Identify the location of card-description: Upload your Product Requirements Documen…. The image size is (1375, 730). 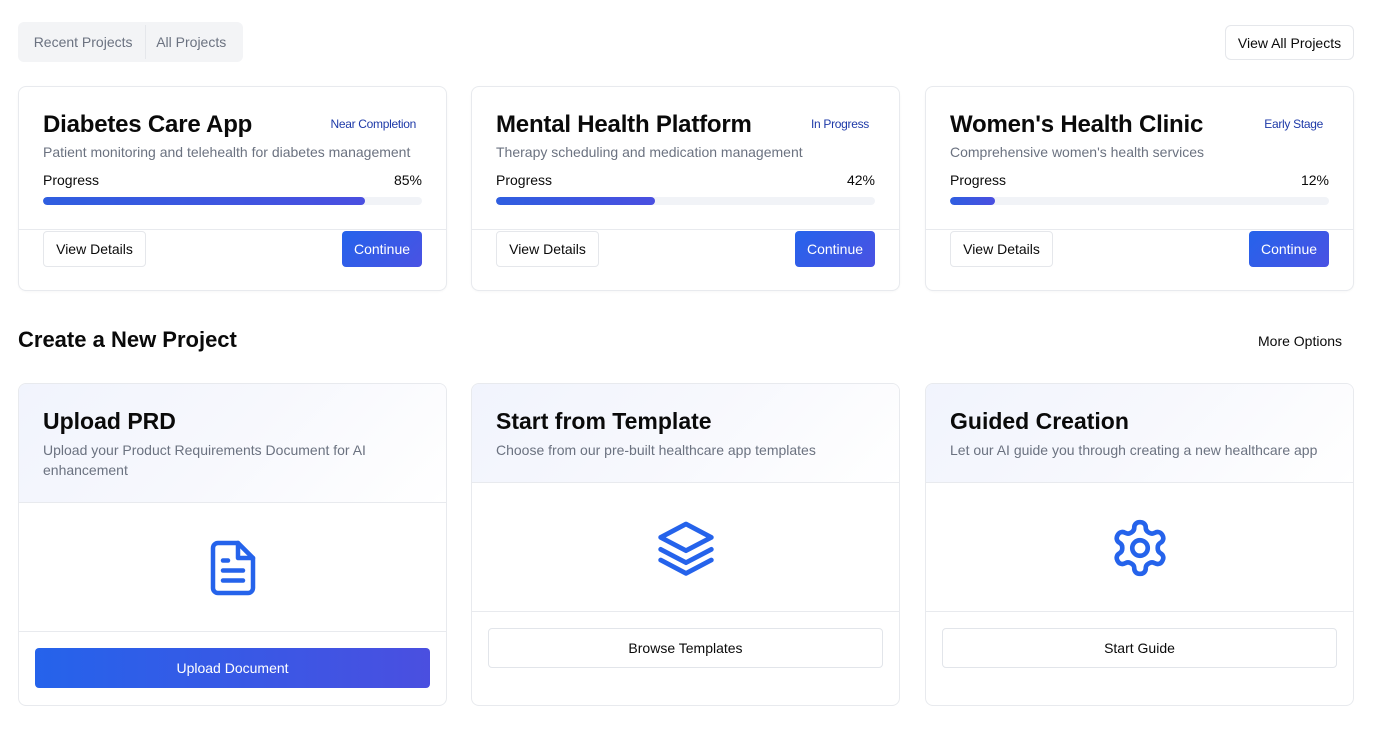
(204, 460).